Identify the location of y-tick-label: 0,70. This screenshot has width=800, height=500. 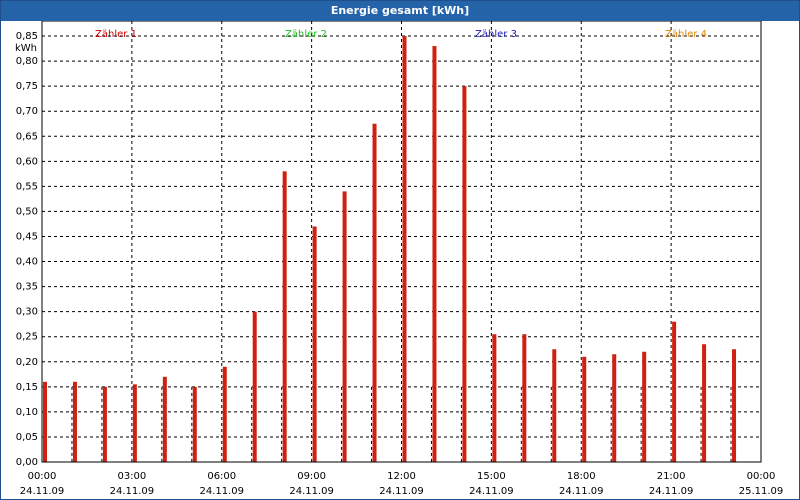
(27, 111).